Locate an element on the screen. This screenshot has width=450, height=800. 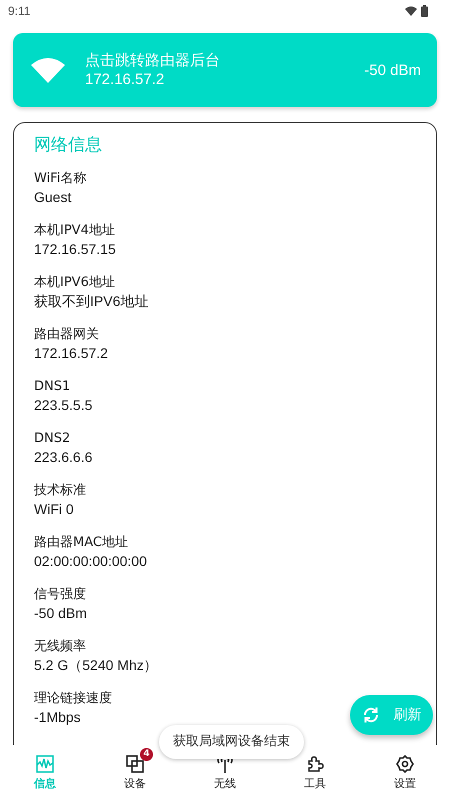
info-value: WiFi 0 is located at coordinates (54, 509).